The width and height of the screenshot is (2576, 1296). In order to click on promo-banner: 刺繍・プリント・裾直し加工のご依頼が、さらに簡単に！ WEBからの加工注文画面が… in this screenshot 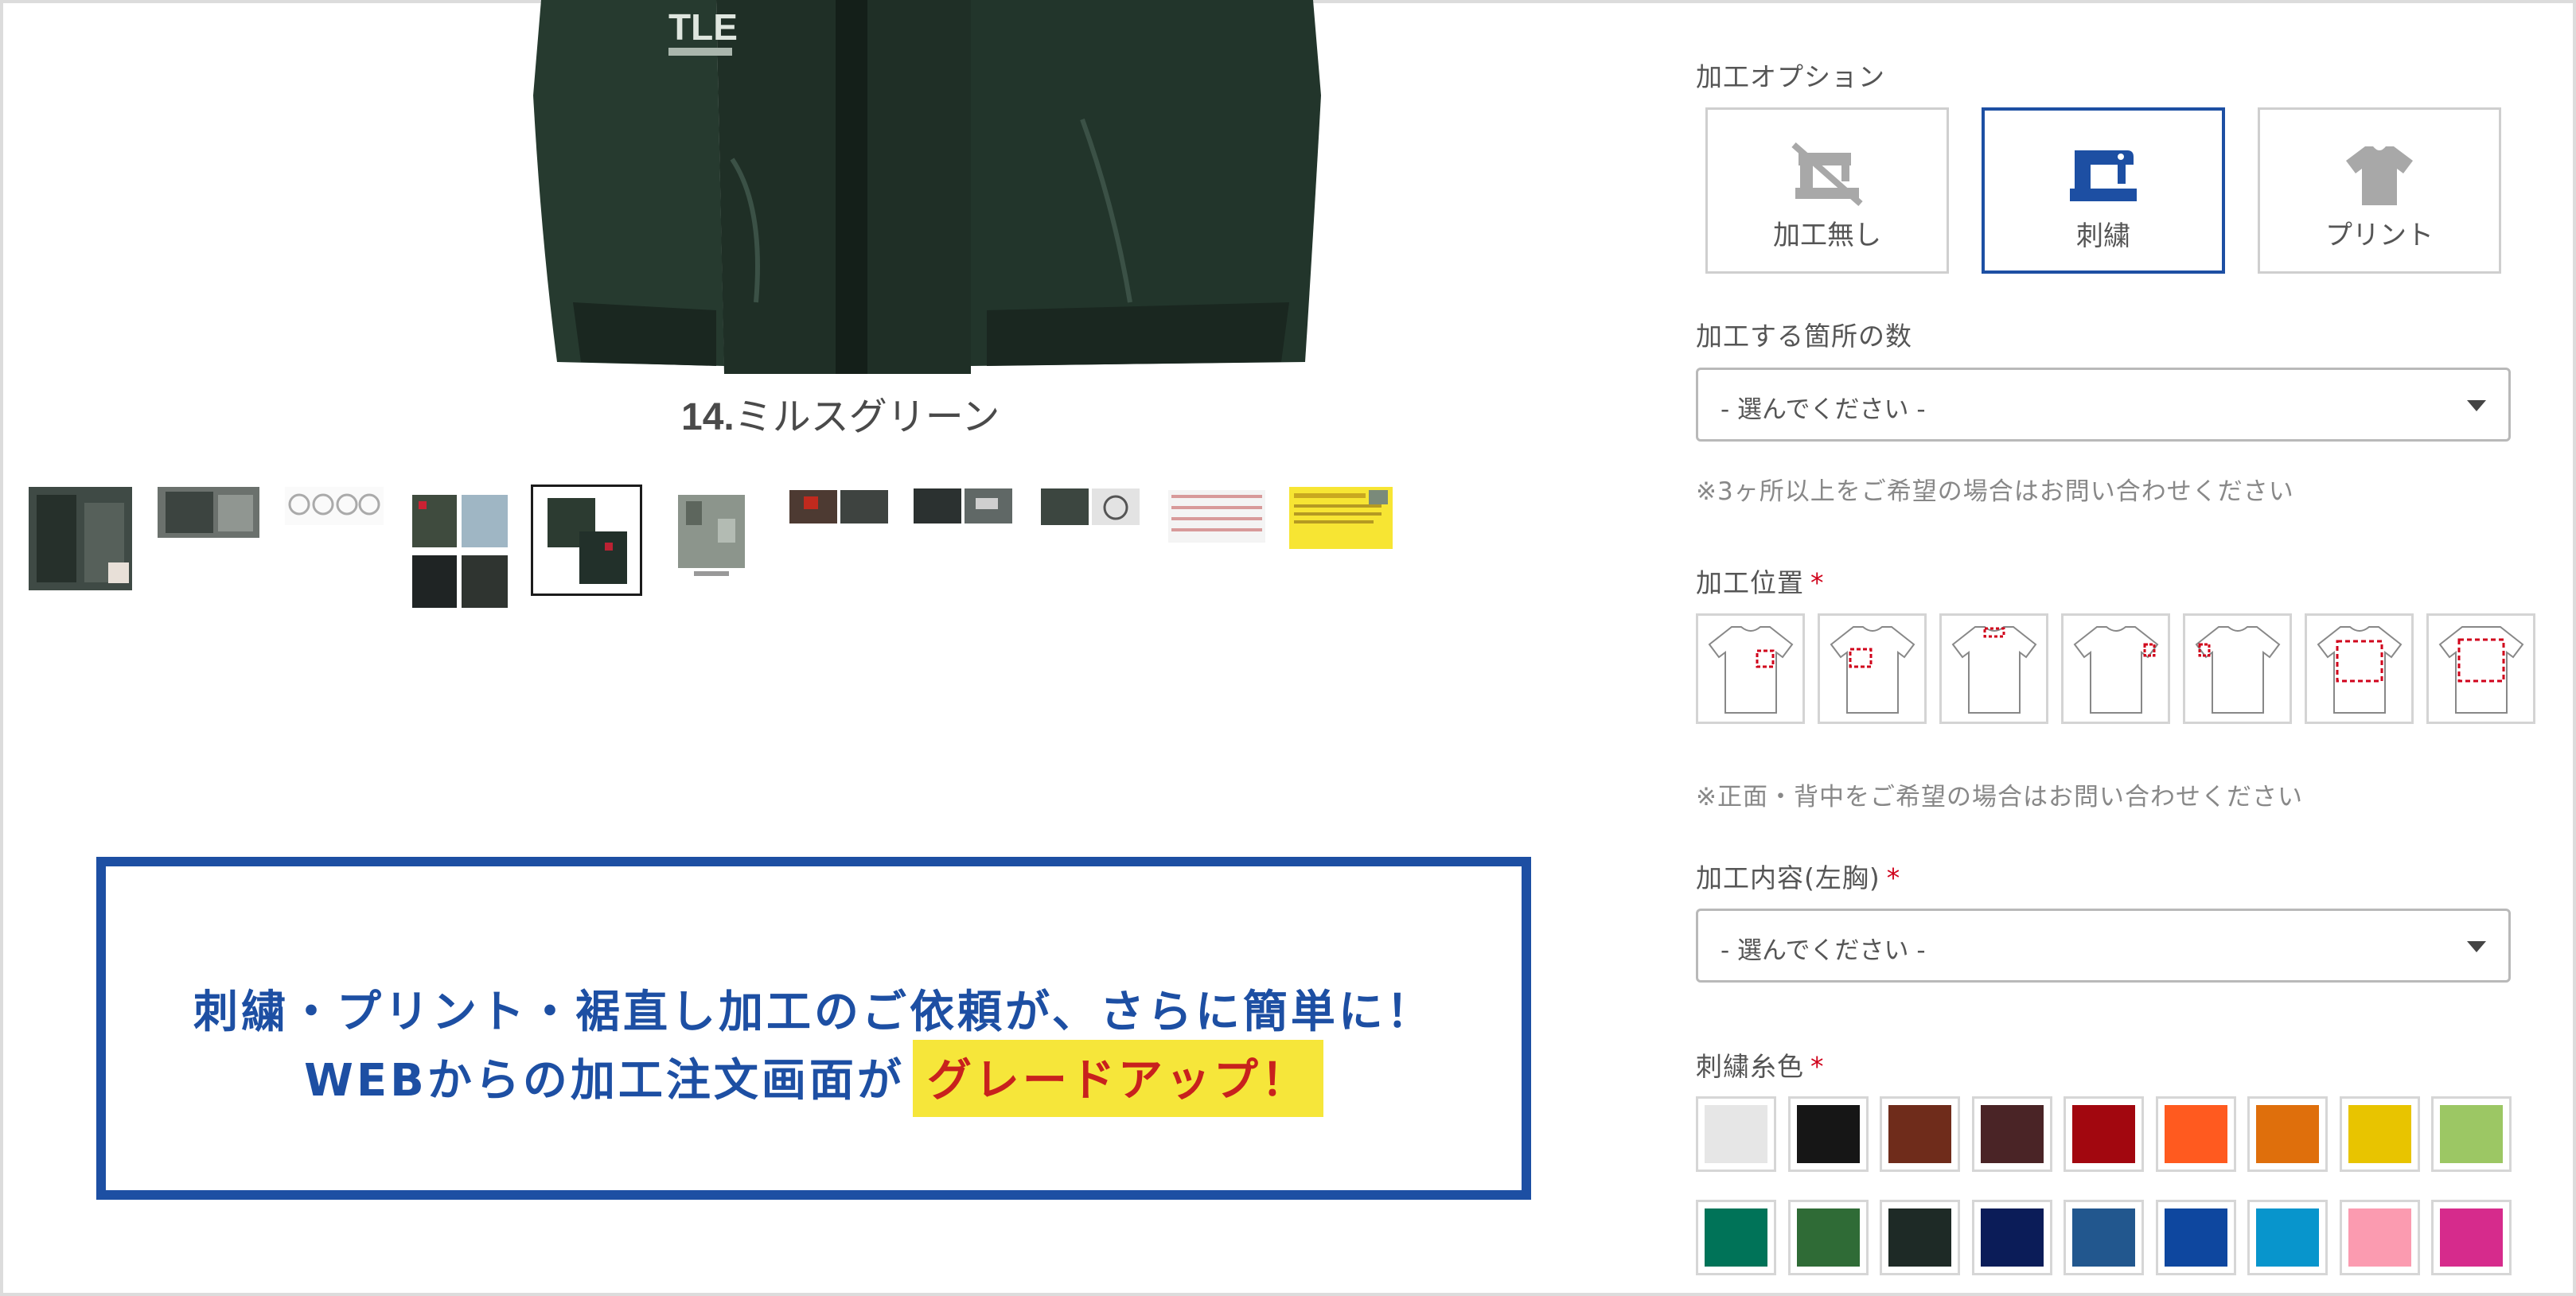, I will do `click(813, 1028)`.